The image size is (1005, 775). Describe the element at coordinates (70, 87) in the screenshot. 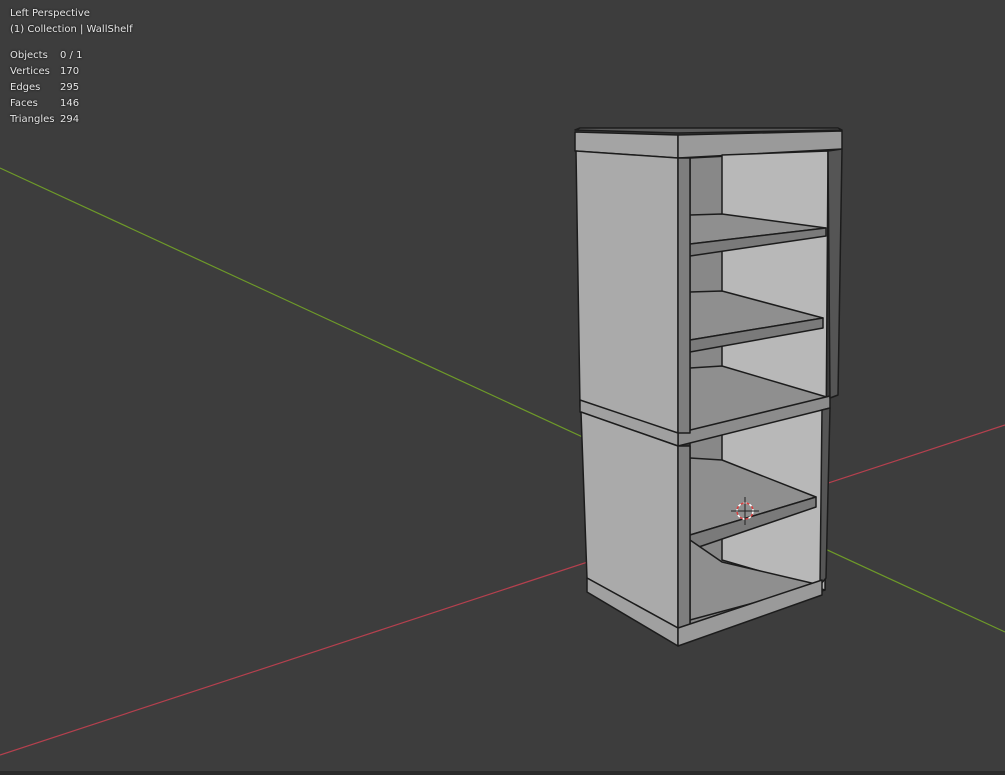

I see `stat-value: 295` at that location.